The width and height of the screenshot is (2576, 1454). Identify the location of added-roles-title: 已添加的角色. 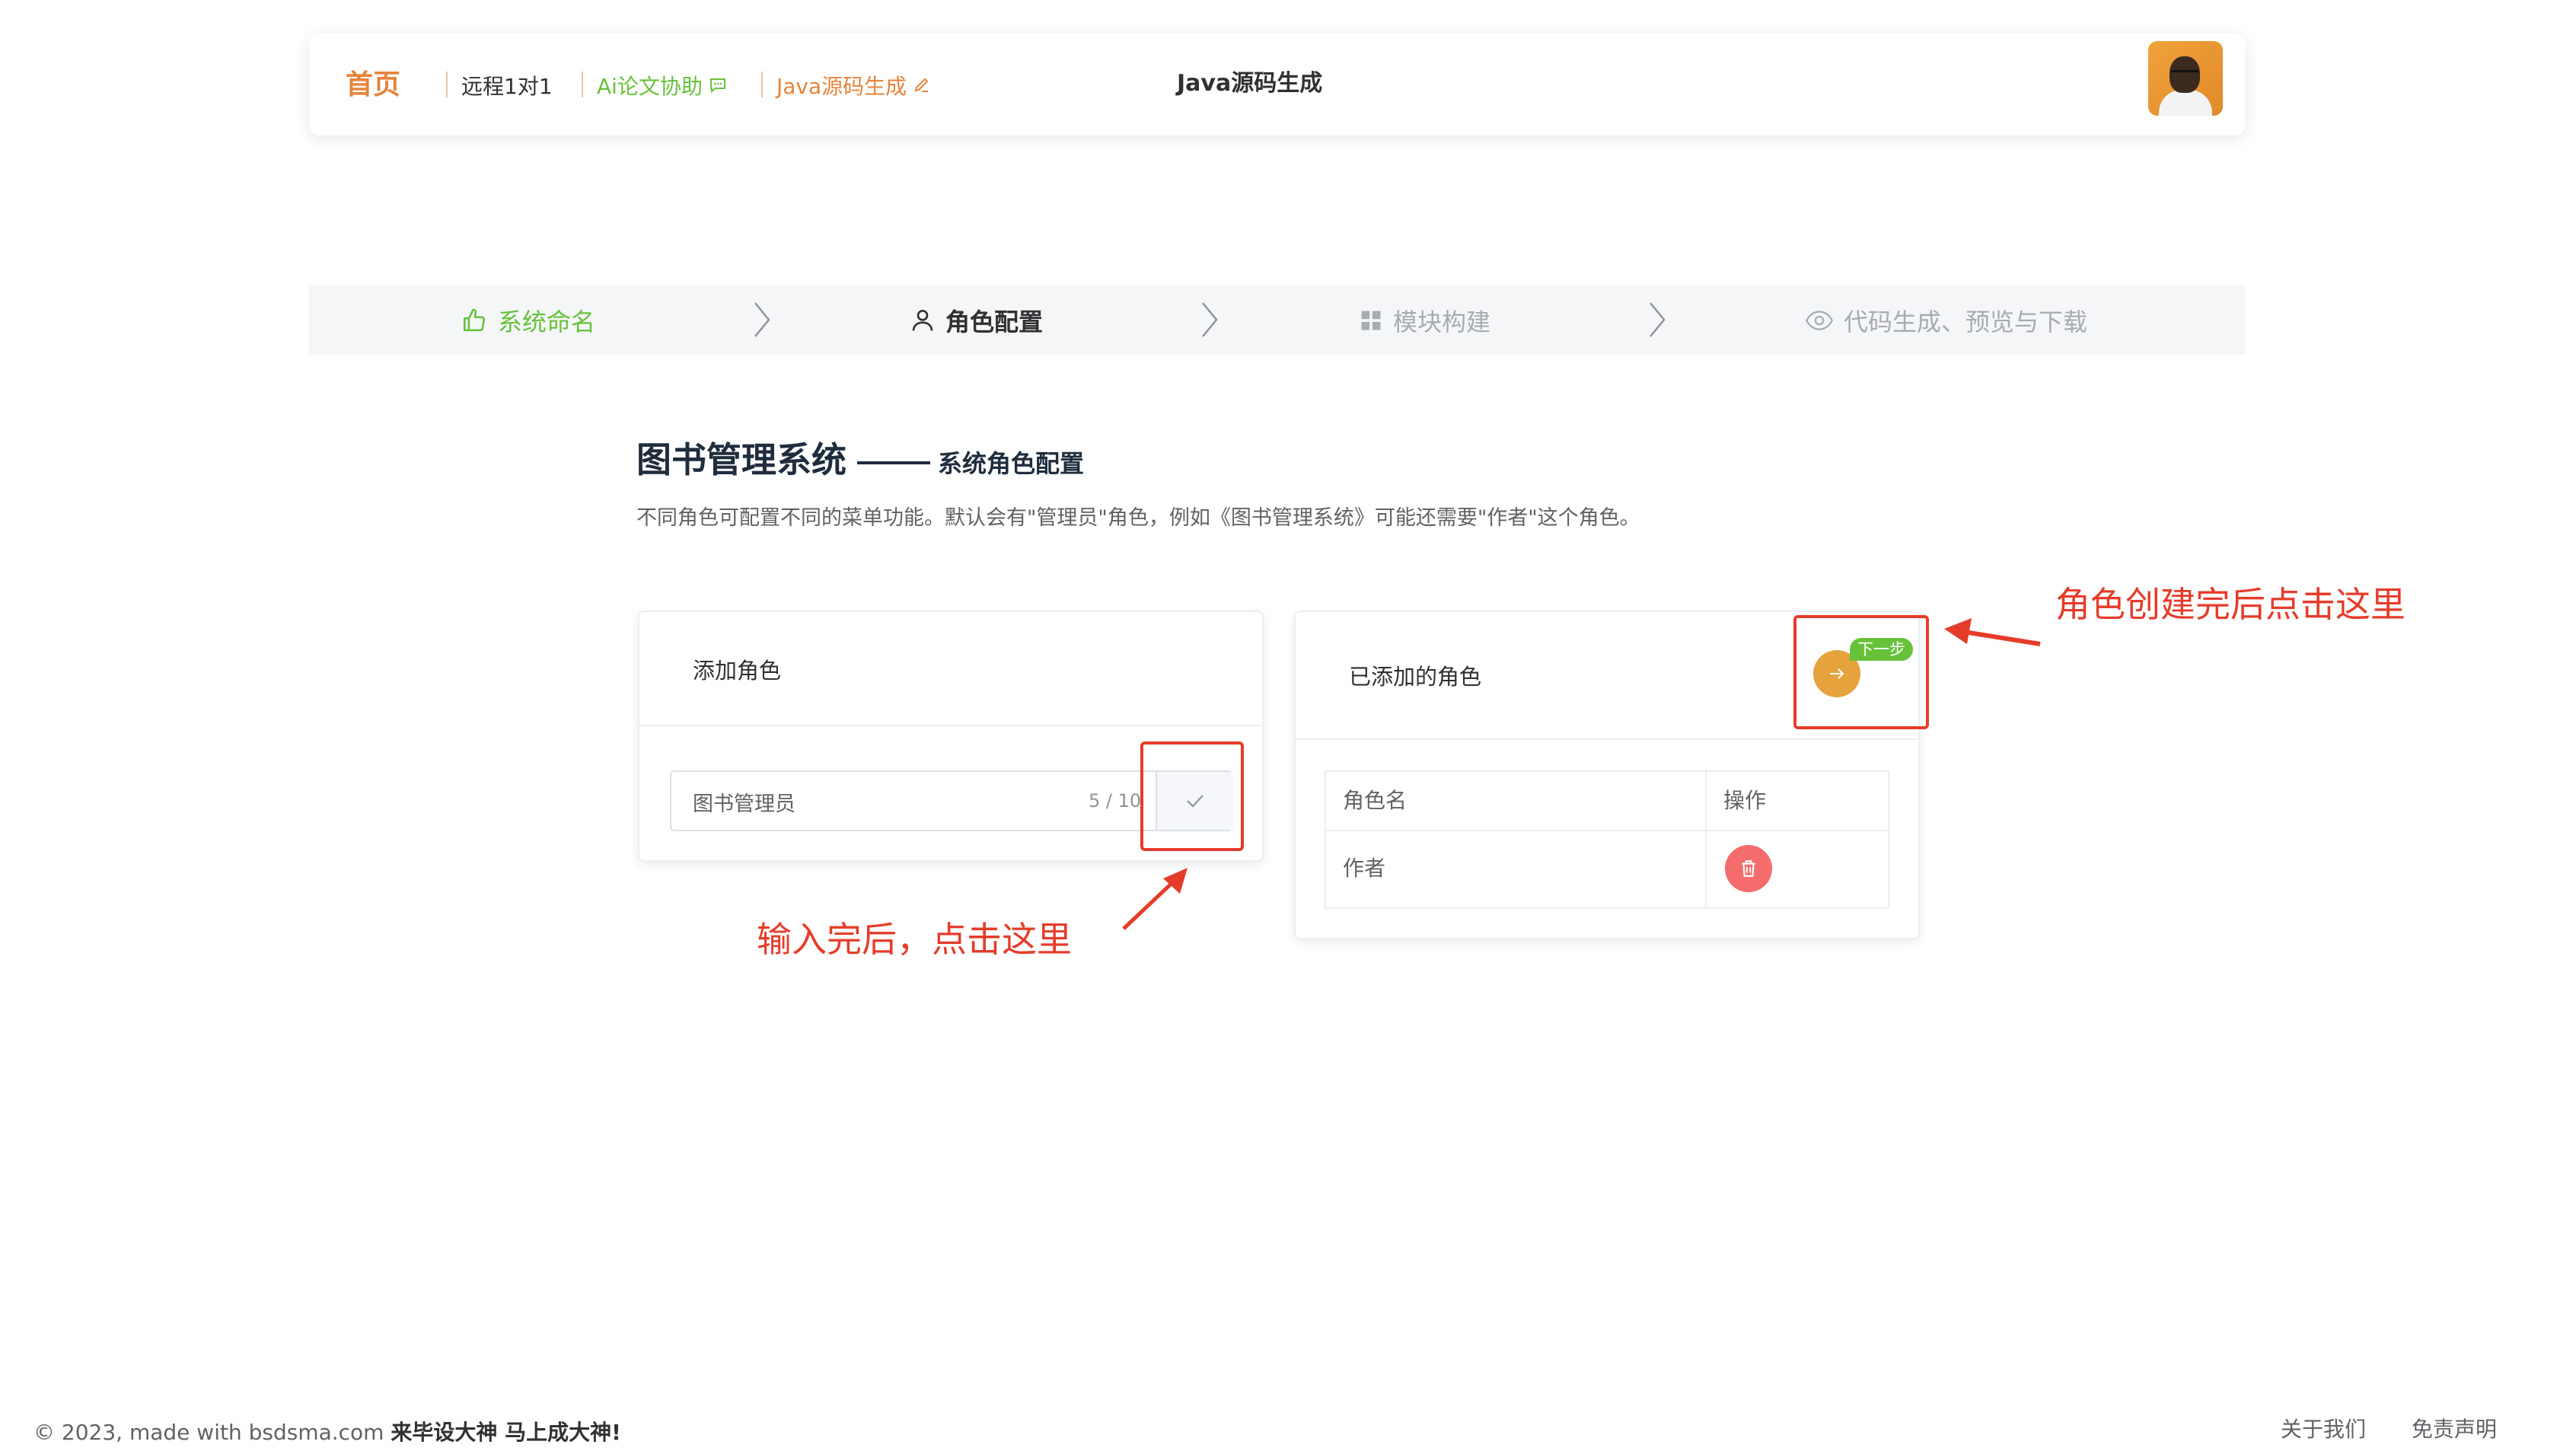
(1416, 677).